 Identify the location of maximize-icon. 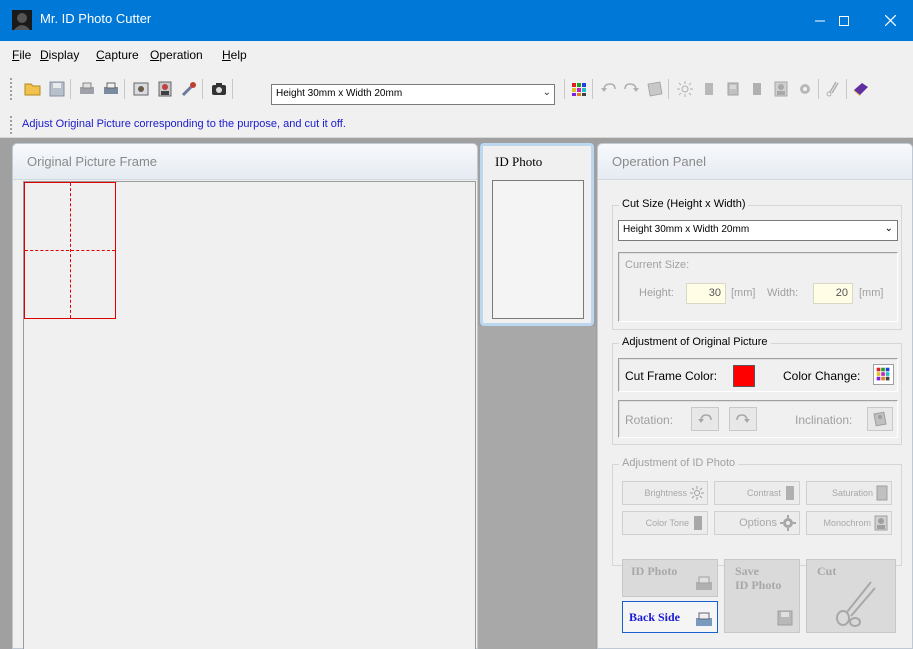
(844, 20).